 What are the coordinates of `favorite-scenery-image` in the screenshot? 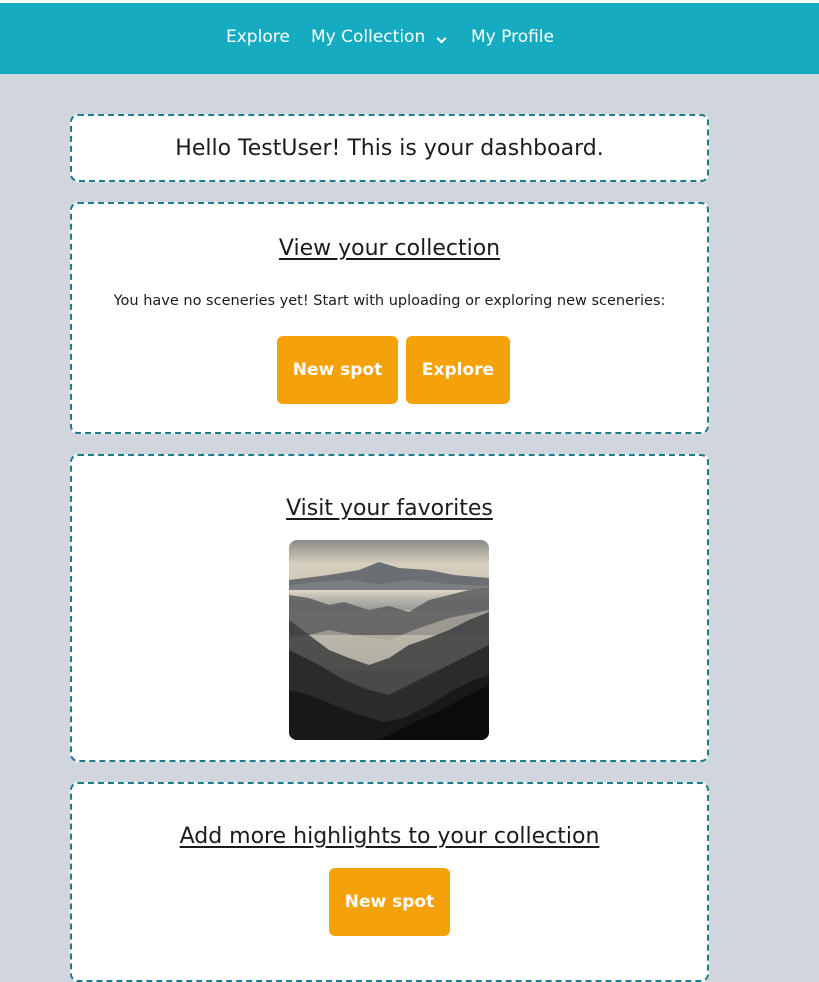 It's located at (389, 640).